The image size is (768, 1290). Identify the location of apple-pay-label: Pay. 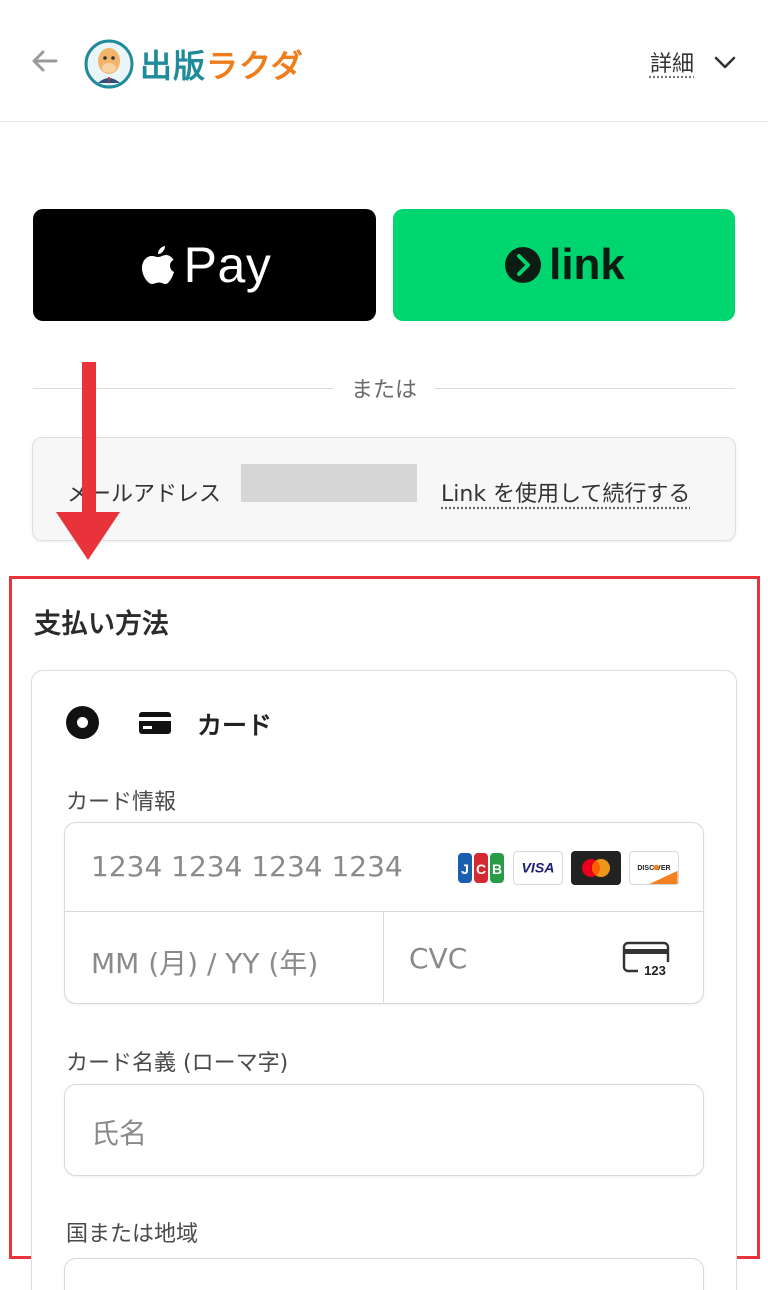
(227, 265).